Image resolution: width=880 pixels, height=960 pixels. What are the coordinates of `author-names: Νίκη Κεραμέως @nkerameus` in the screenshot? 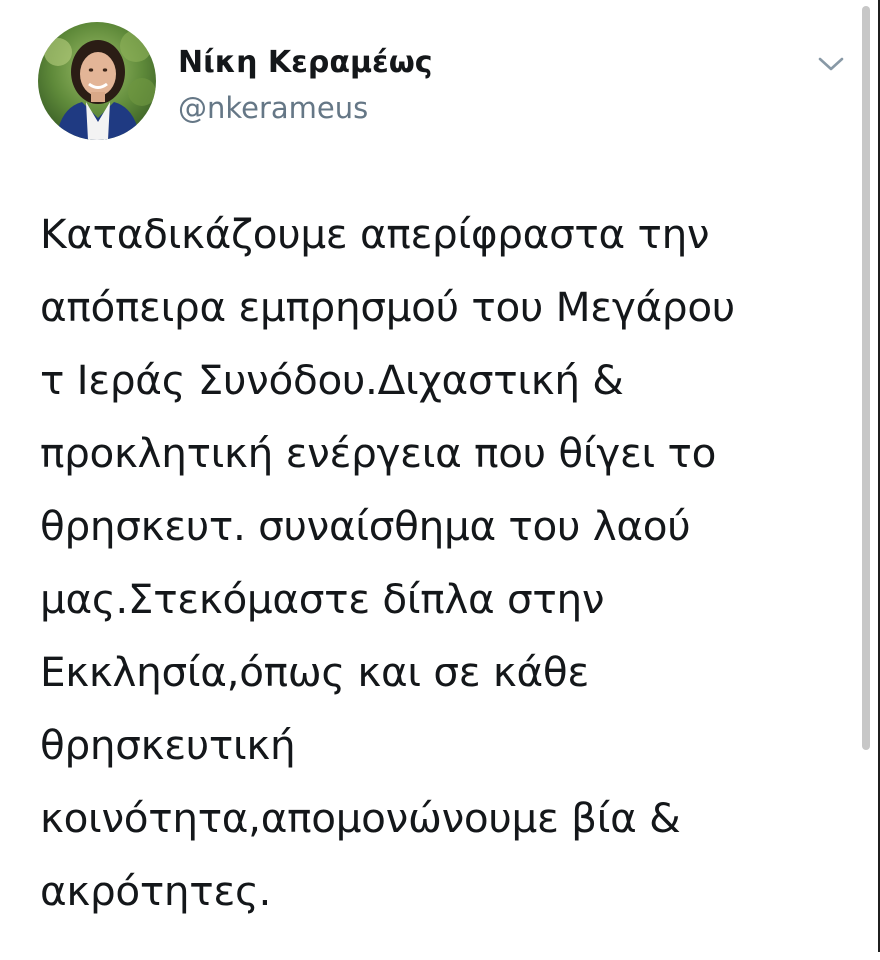 It's located at (305, 86).